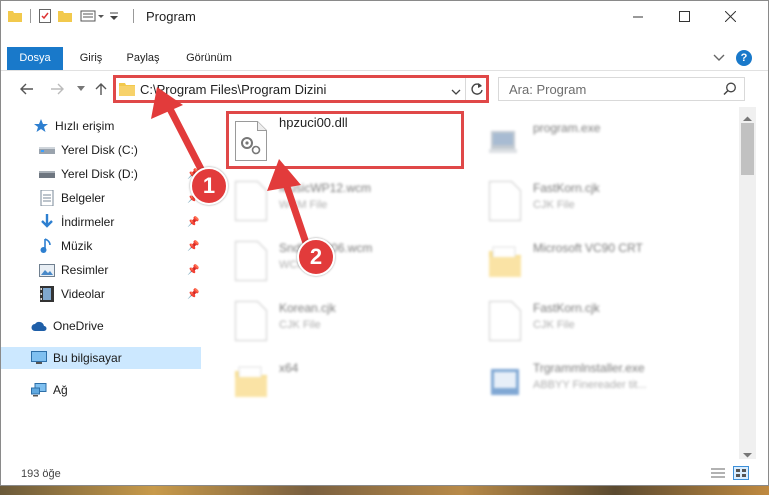  What do you see at coordinates (316, 257) in the screenshot?
I see `step-callout-2: 2` at bounding box center [316, 257].